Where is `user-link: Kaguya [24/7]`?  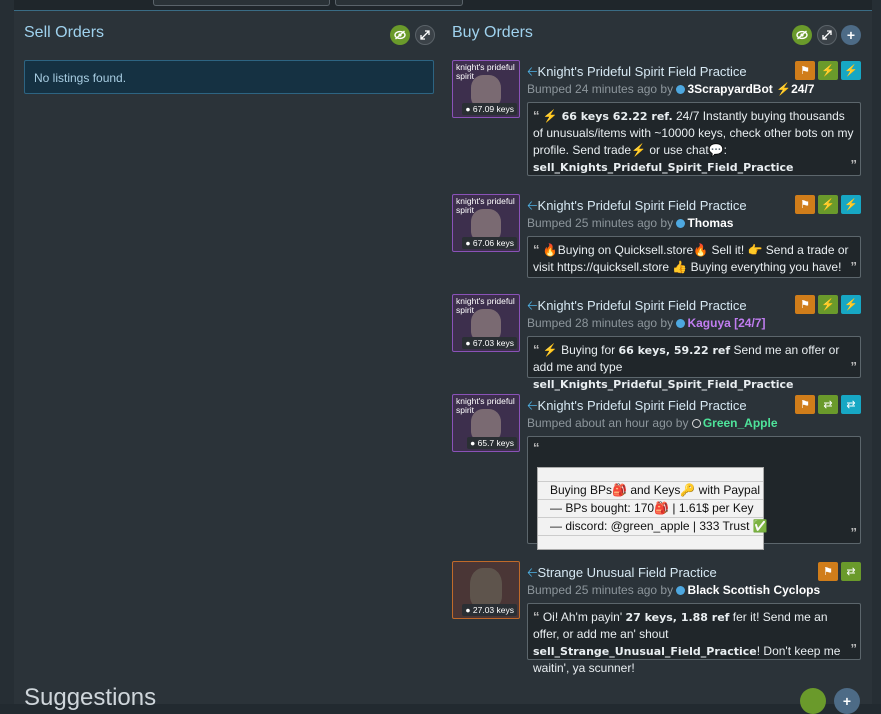 user-link: Kaguya [24/7] is located at coordinates (726, 323).